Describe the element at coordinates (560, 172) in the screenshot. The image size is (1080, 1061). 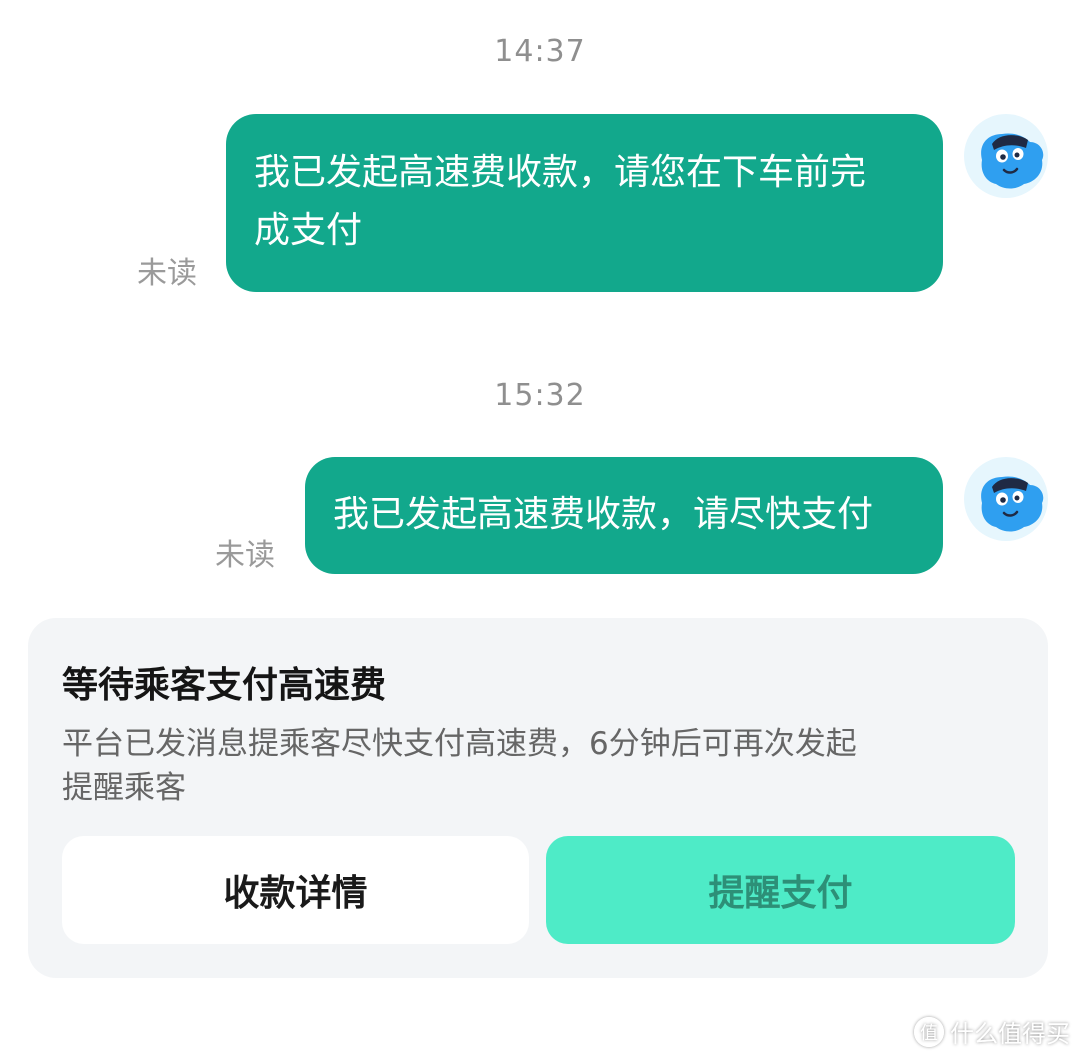
I see `message-text-line: 我已发起高速费收款，请您在下车前完` at that location.